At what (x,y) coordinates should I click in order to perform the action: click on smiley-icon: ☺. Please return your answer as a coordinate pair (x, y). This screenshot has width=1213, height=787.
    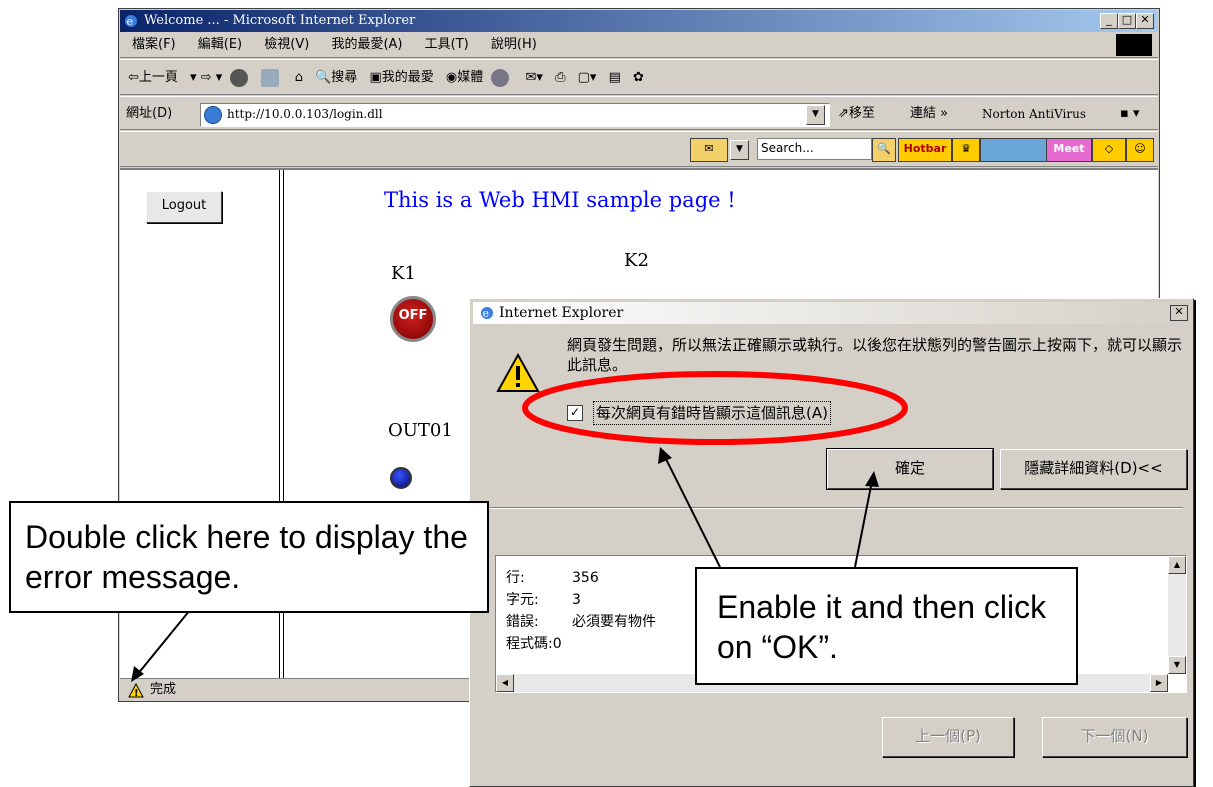
    Looking at the image, I should click on (1140, 150).